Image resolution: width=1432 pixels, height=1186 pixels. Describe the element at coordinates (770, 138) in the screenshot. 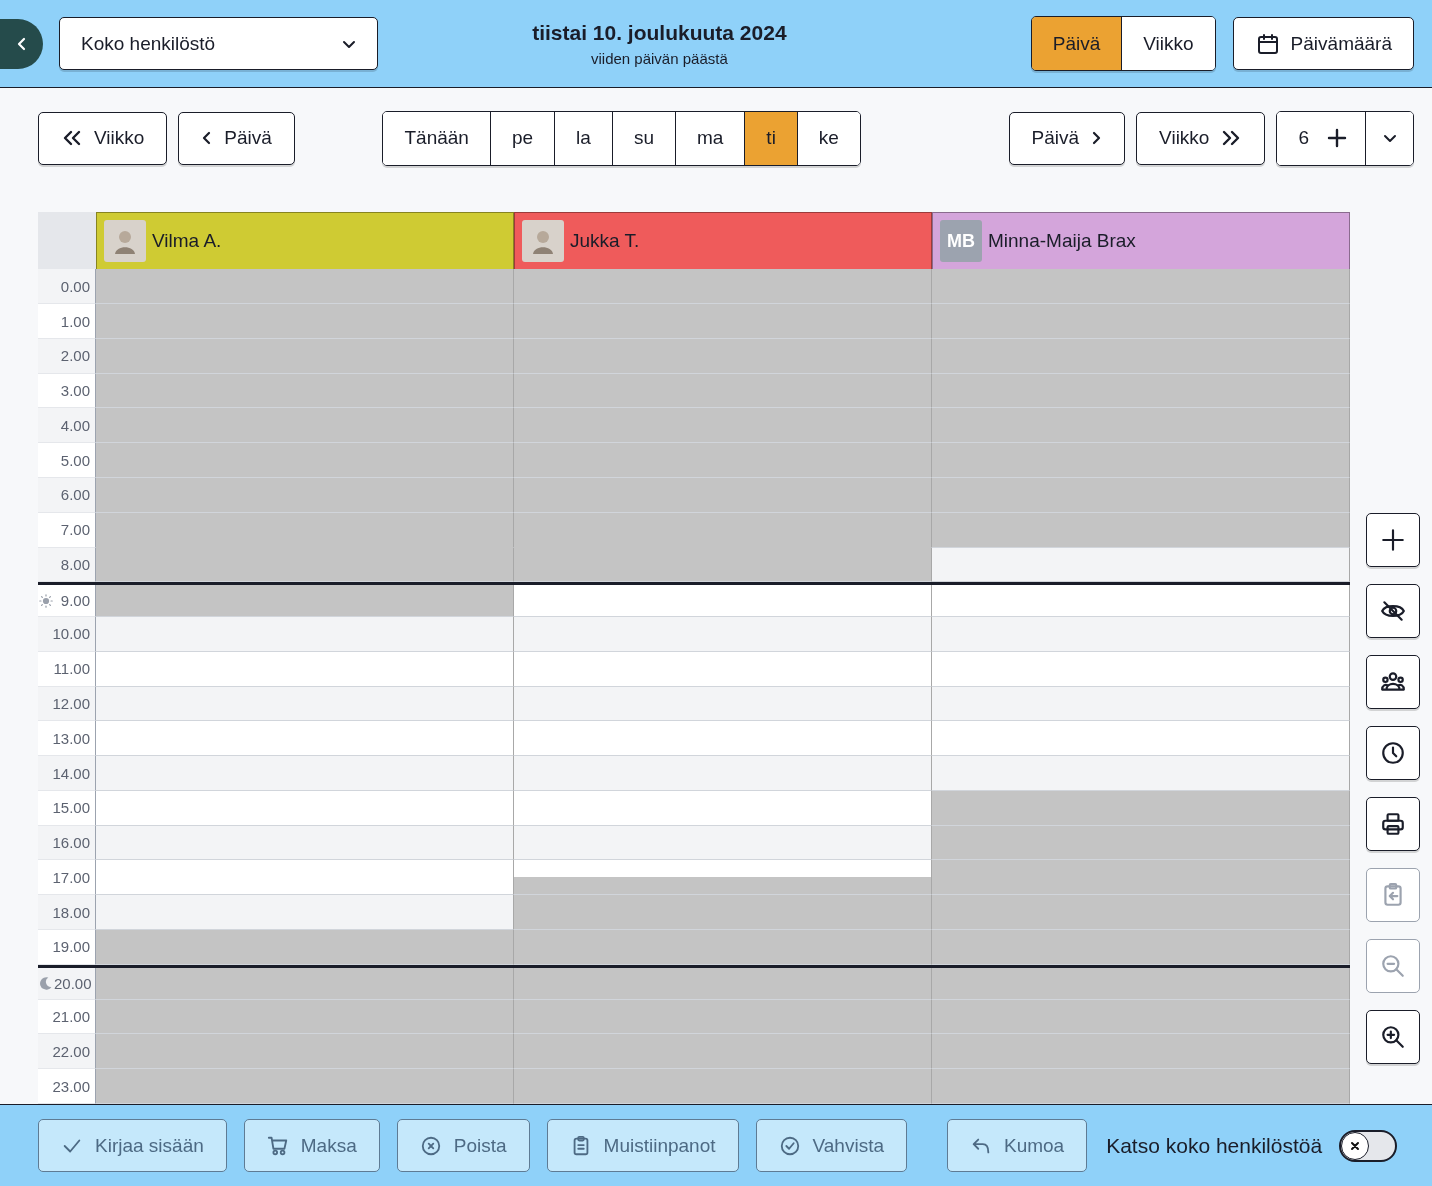

I see `day-tab: ti` at that location.